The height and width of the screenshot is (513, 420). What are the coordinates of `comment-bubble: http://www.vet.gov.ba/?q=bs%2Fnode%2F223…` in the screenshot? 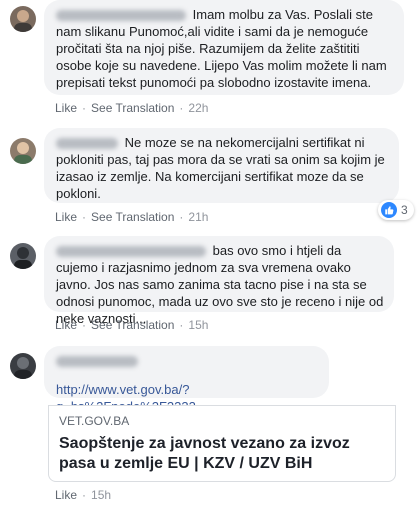 It's located at (186, 380).